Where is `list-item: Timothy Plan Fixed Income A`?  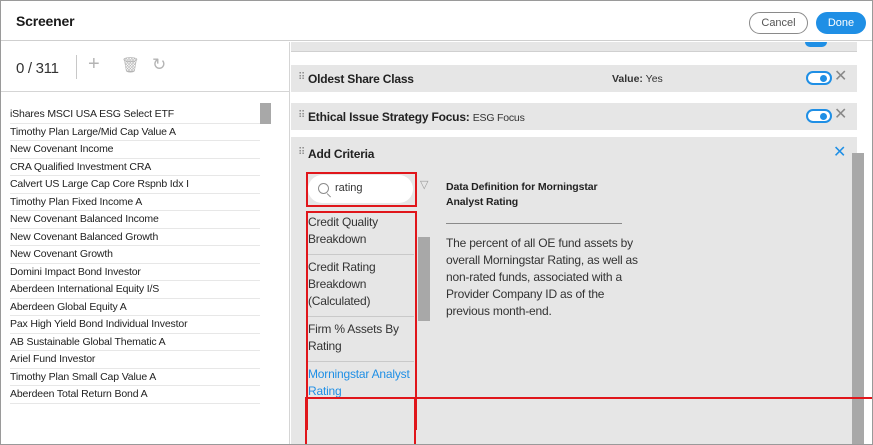 list-item: Timothy Plan Fixed Income A is located at coordinates (135, 202).